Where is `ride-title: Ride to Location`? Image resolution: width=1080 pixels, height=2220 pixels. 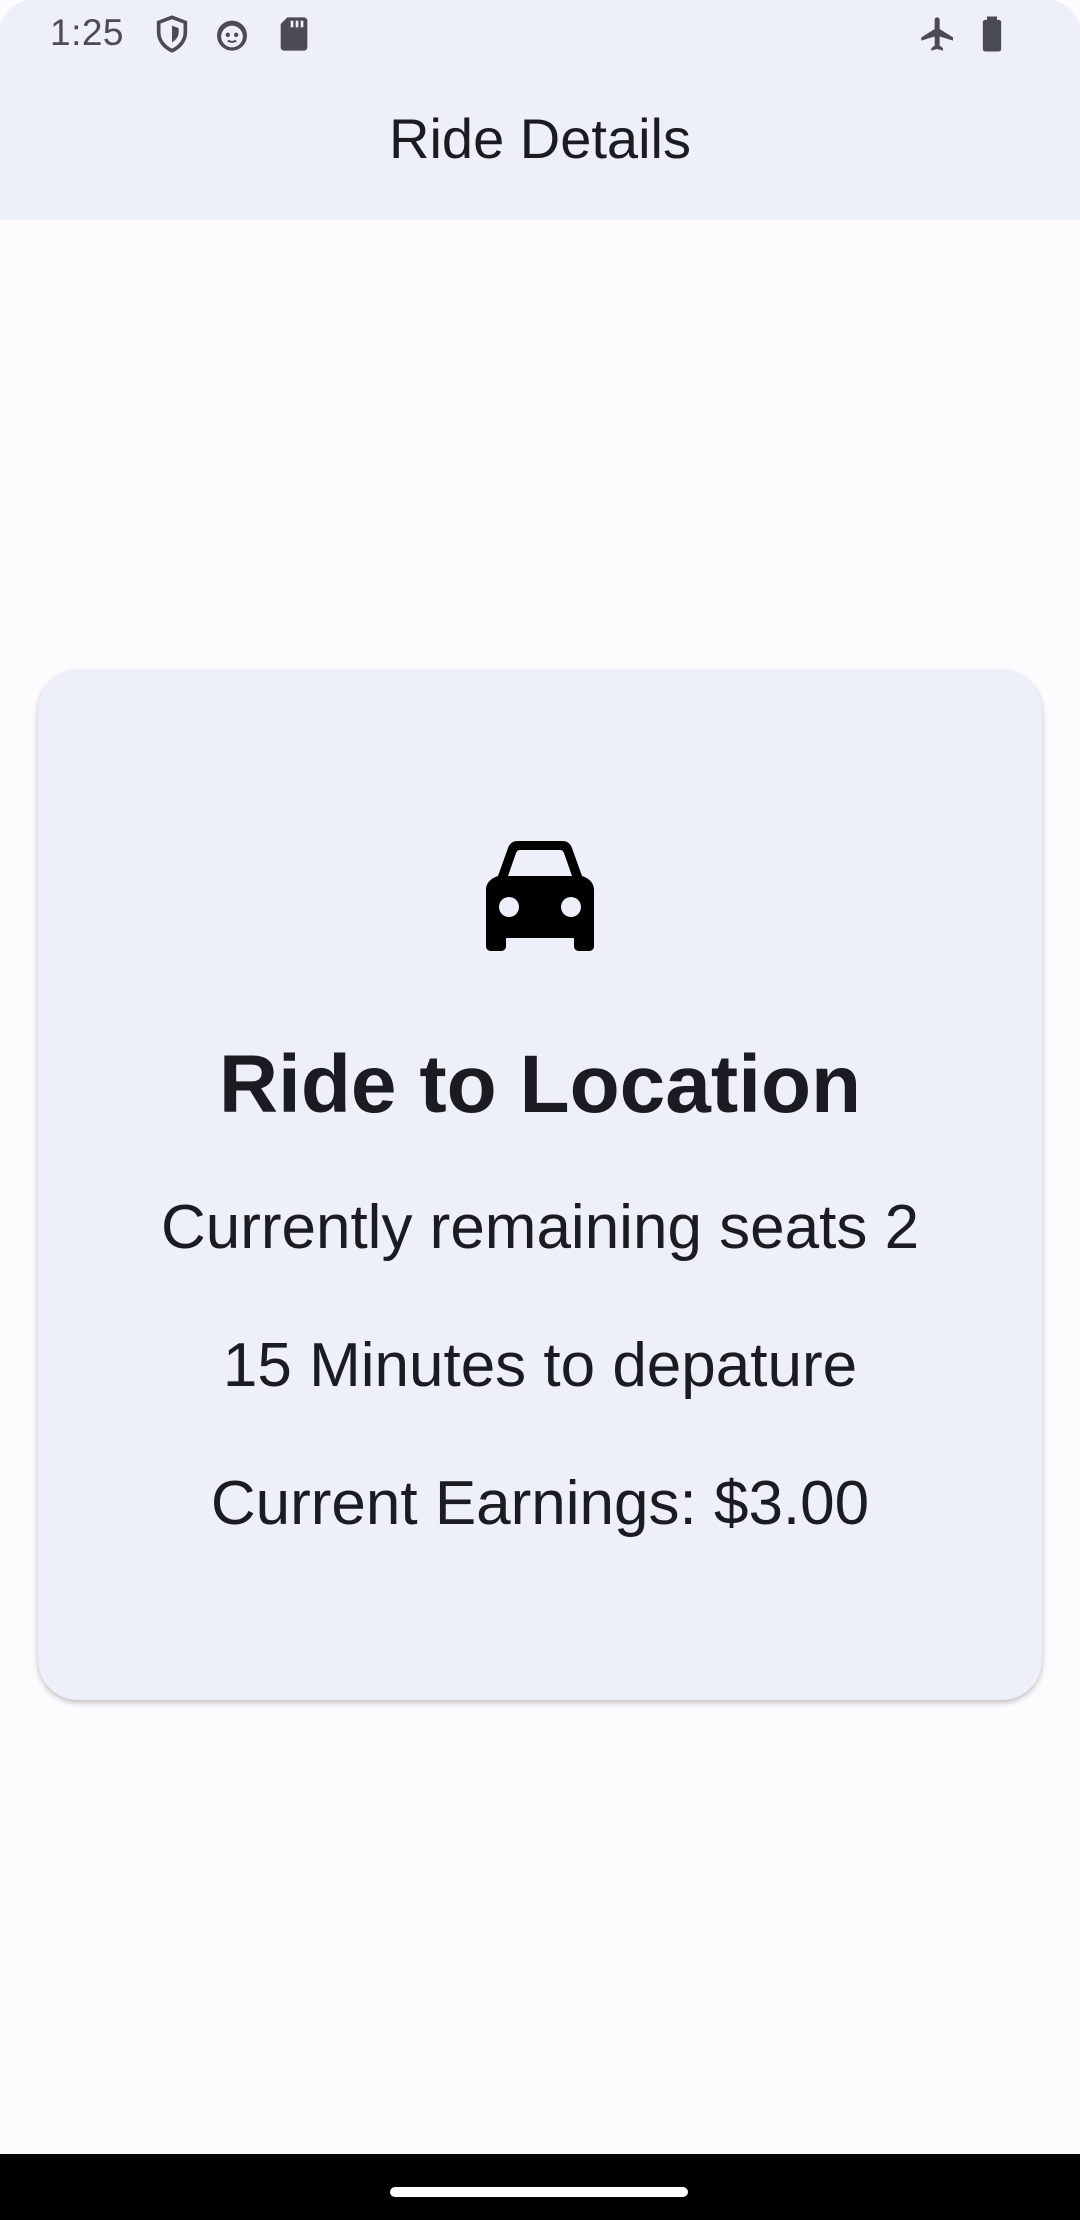
ride-title: Ride to Location is located at coordinates (540, 1084).